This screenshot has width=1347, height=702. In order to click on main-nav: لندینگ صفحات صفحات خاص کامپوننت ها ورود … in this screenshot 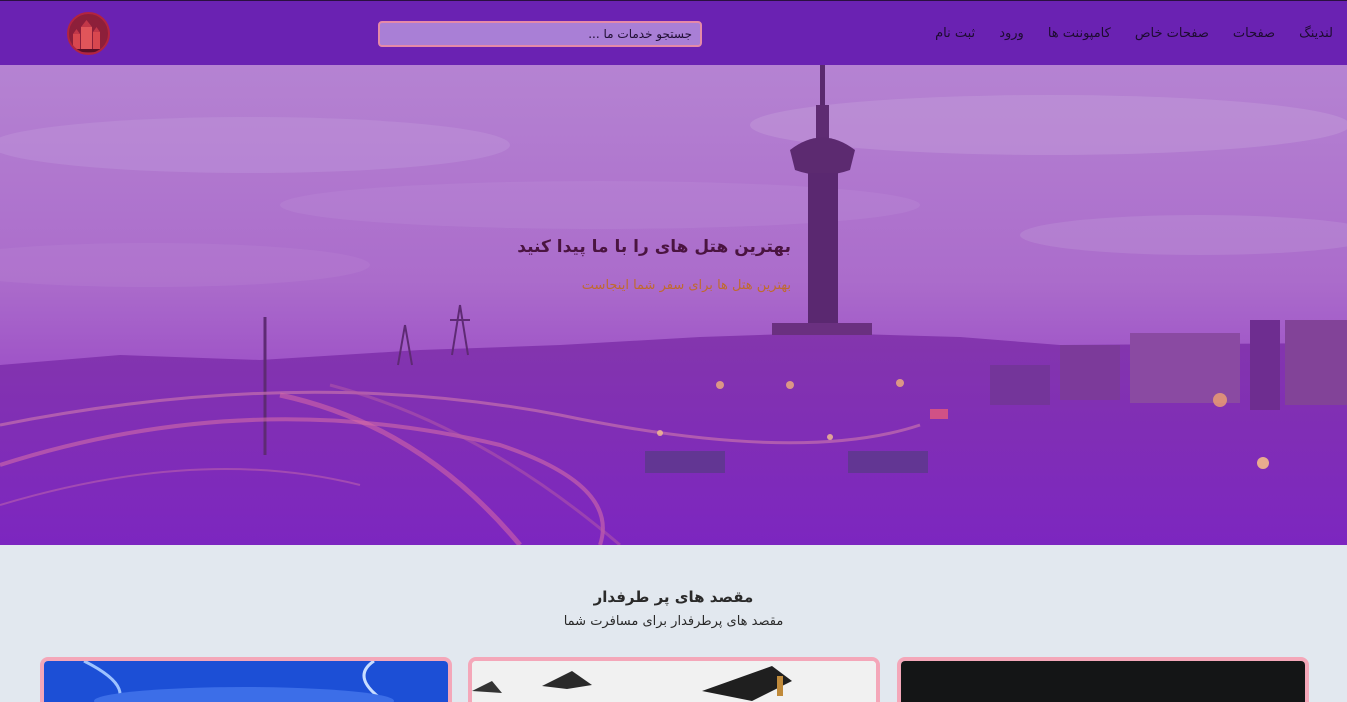, I will do `click(1122, 33)`.